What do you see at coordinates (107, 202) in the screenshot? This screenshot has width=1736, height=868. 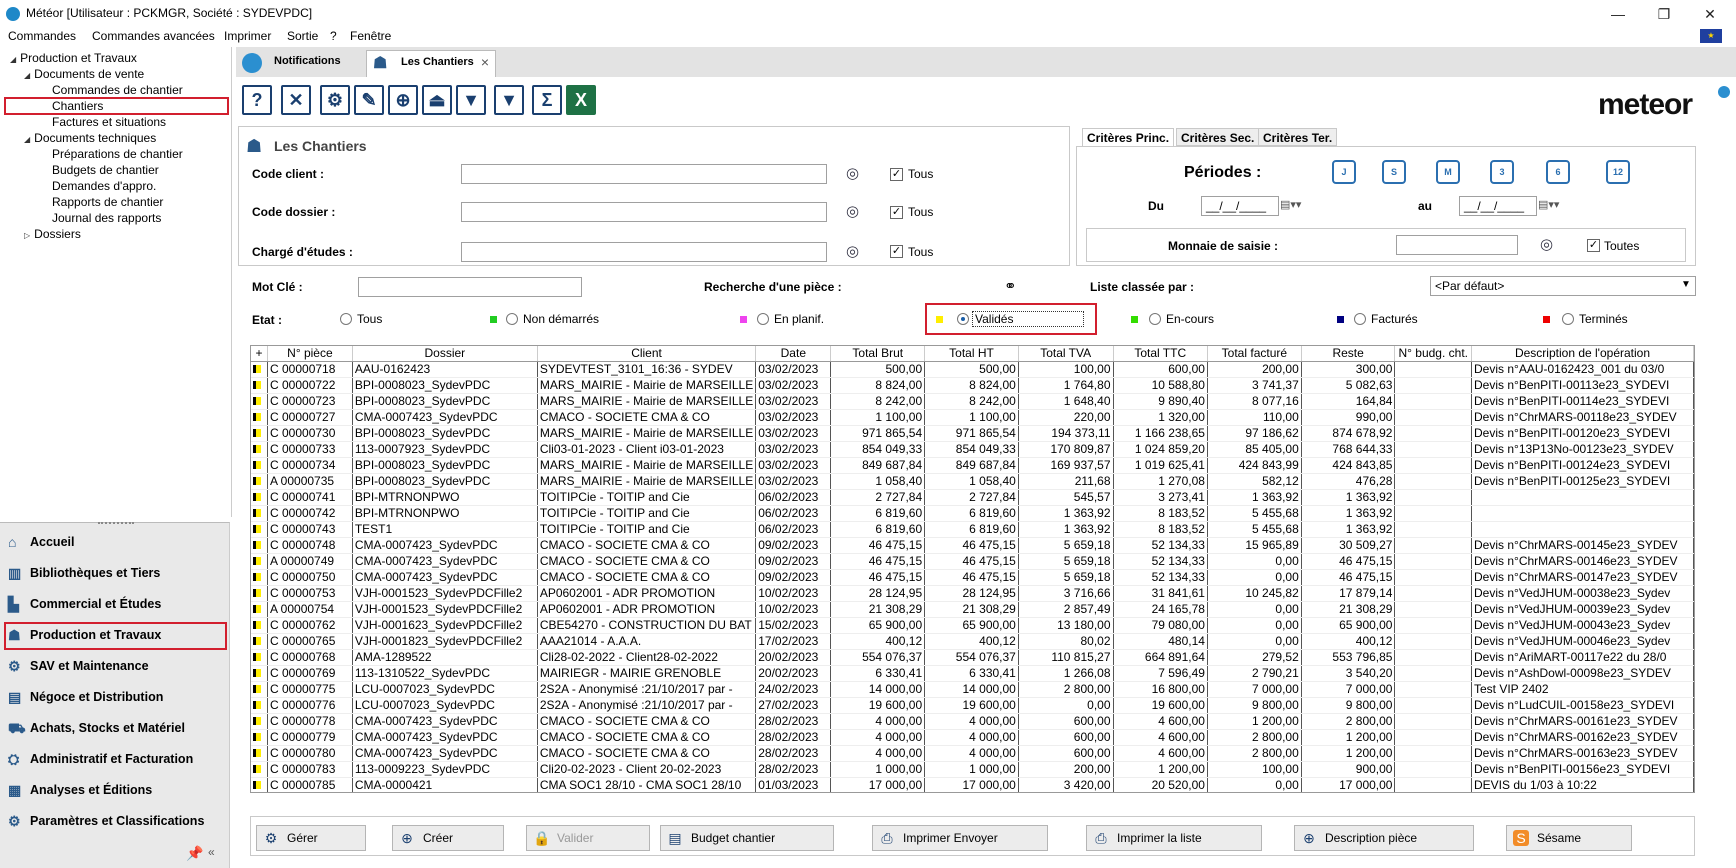 I see `tree-item-rapports: Rapports de chantier` at bounding box center [107, 202].